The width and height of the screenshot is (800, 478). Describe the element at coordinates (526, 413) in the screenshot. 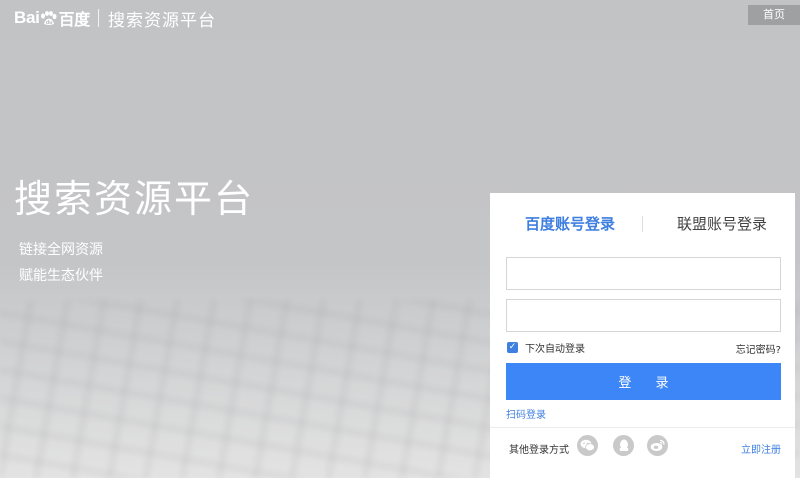

I see `qr-login-link: 扫码登录` at that location.